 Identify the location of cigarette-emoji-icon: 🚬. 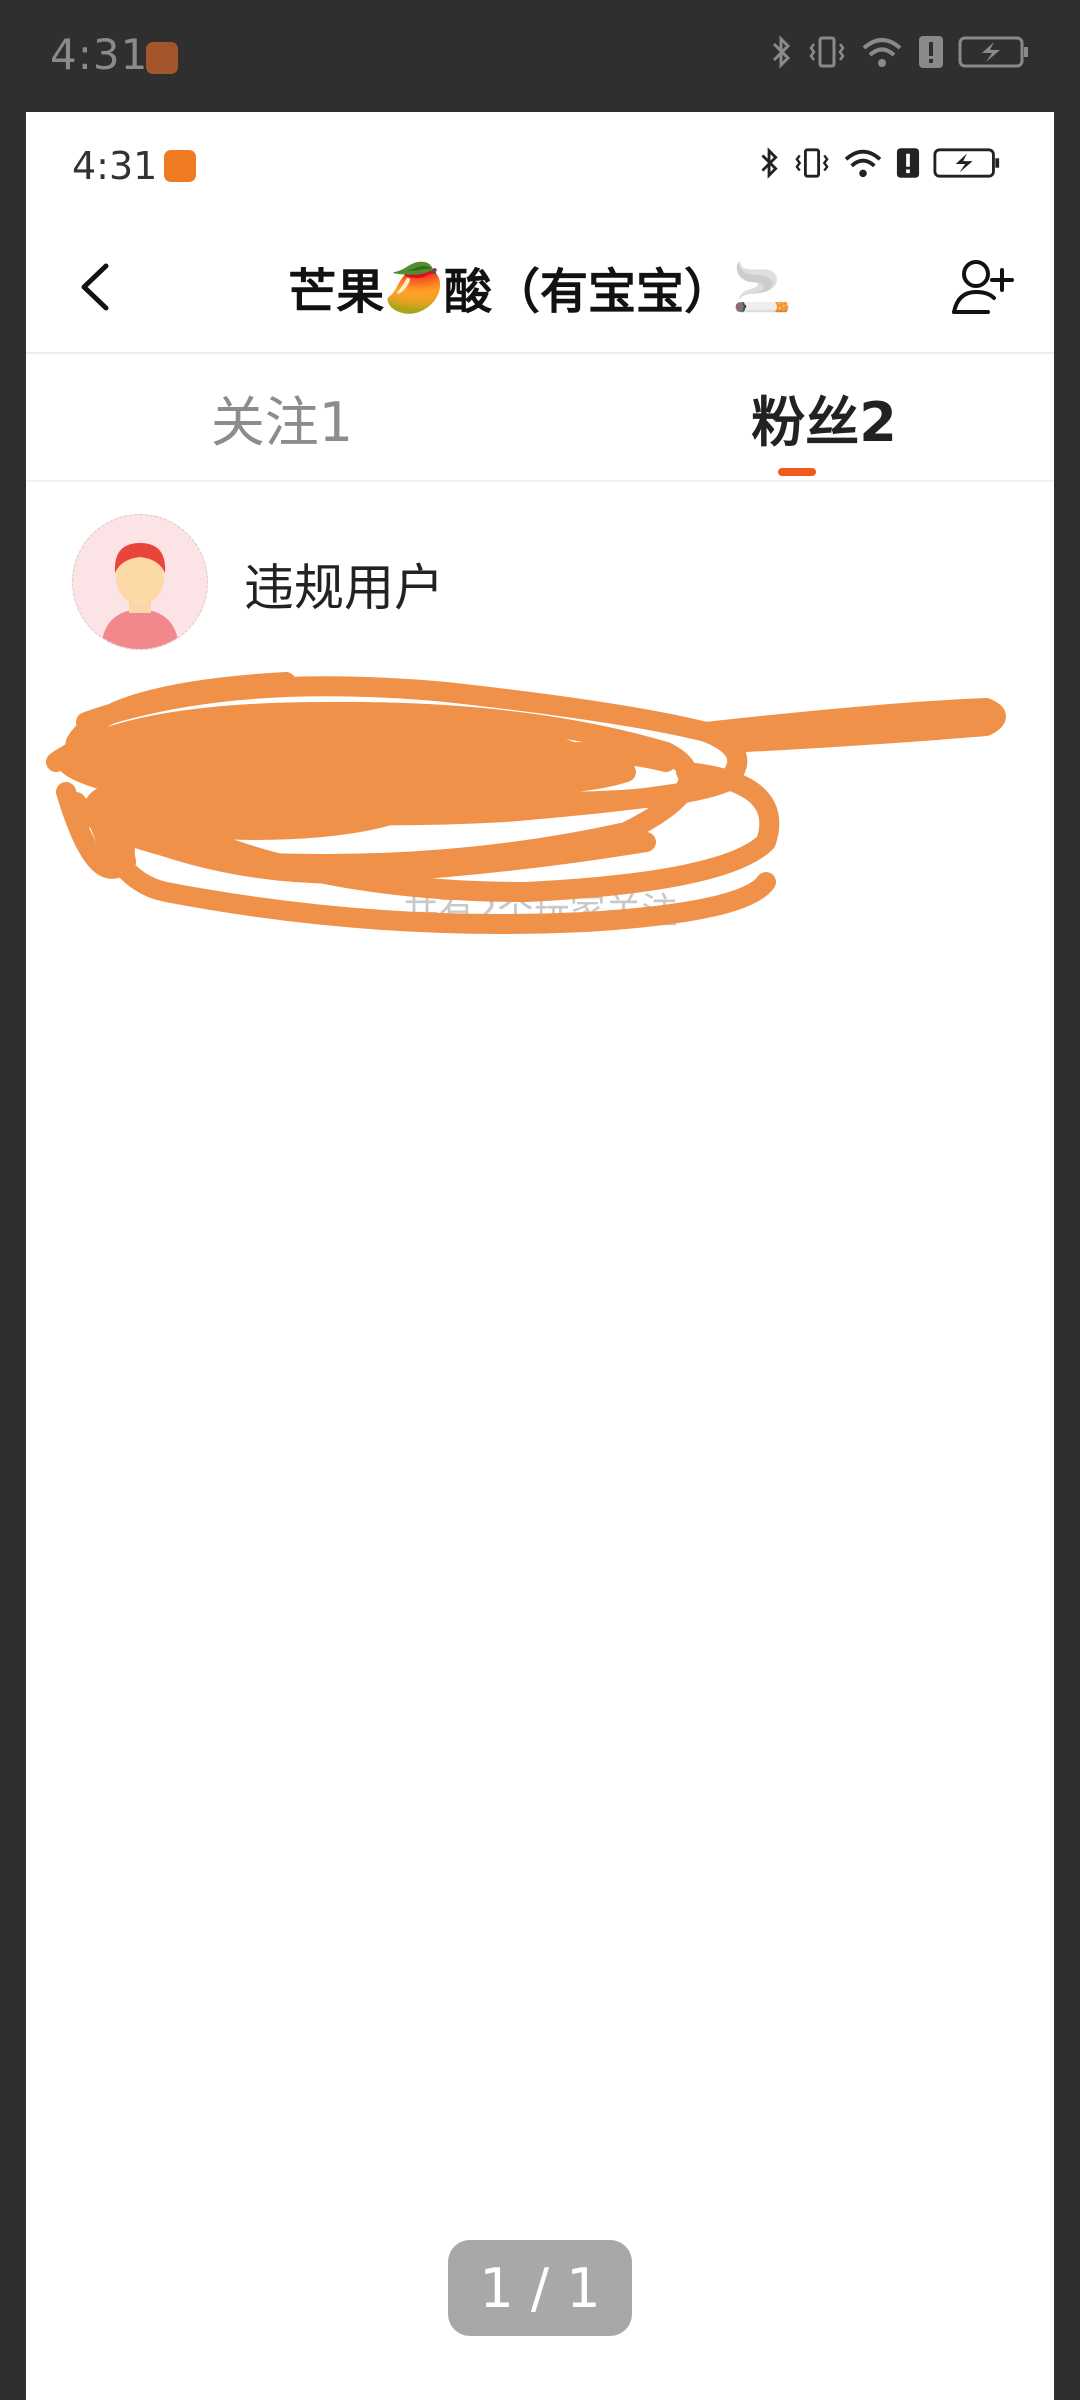
(762, 287).